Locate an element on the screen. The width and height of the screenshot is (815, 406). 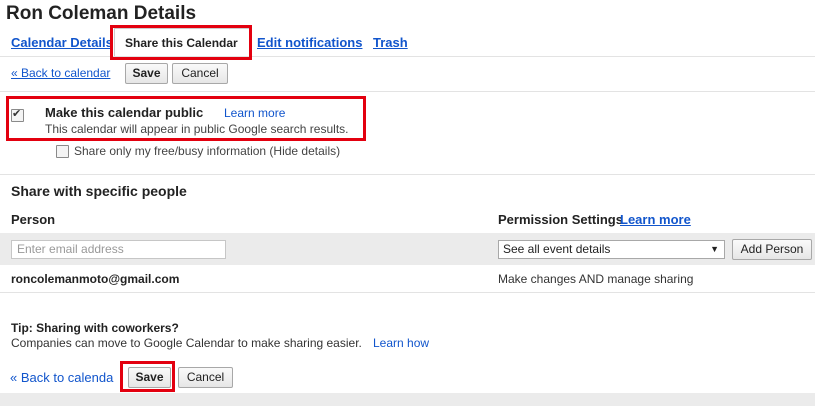
tip-heading: Tip: Sharing with coworkers? is located at coordinates (95, 328).